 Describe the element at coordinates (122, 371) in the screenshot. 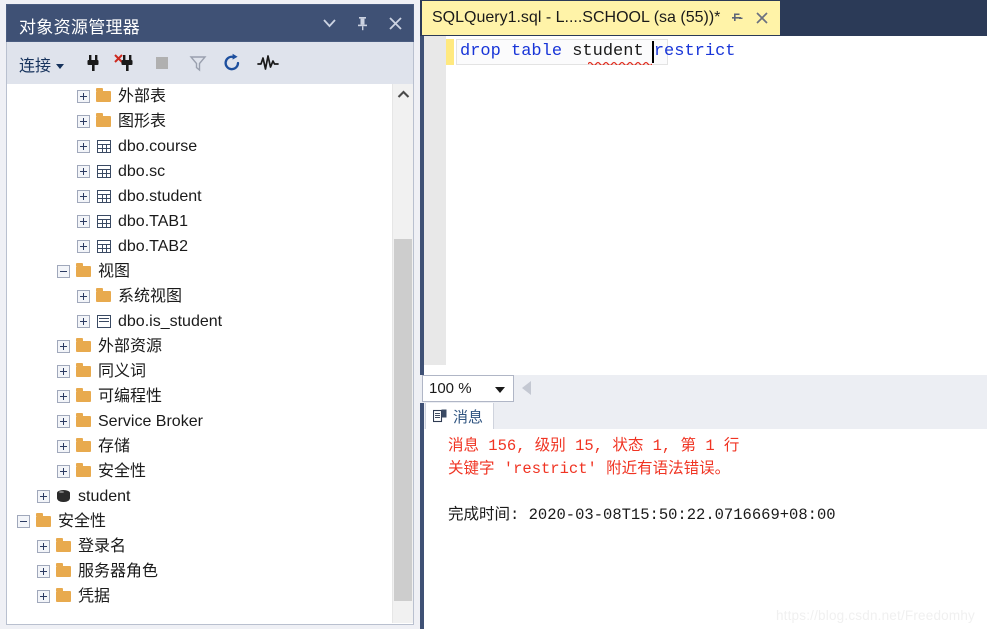

I see `tree-item-label: 同义词` at that location.